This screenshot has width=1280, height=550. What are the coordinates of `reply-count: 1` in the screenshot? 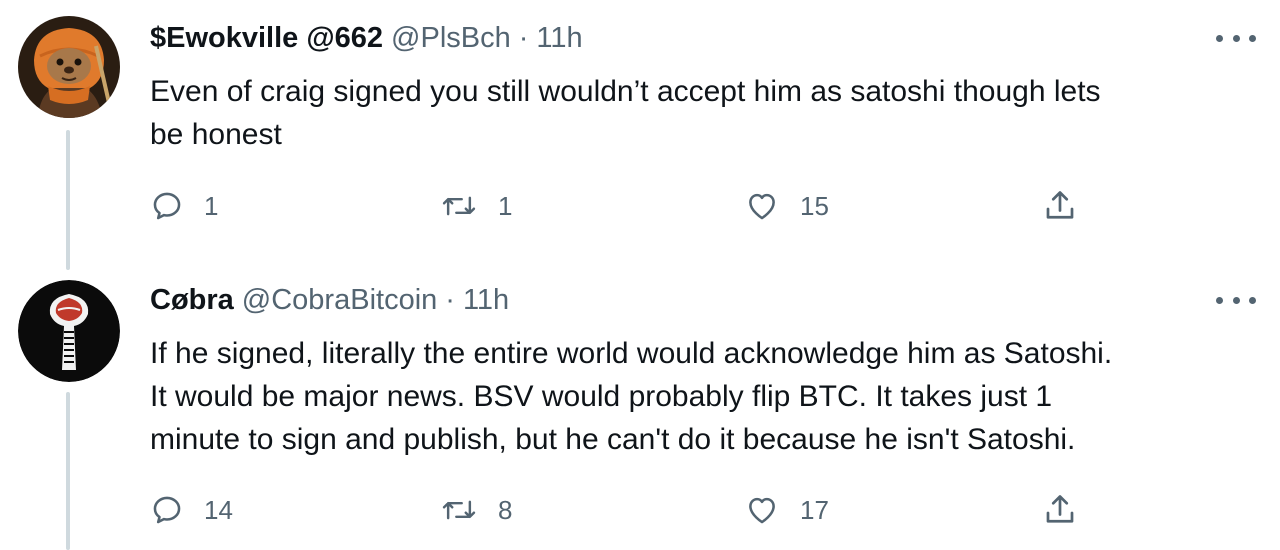 It's located at (211, 205).